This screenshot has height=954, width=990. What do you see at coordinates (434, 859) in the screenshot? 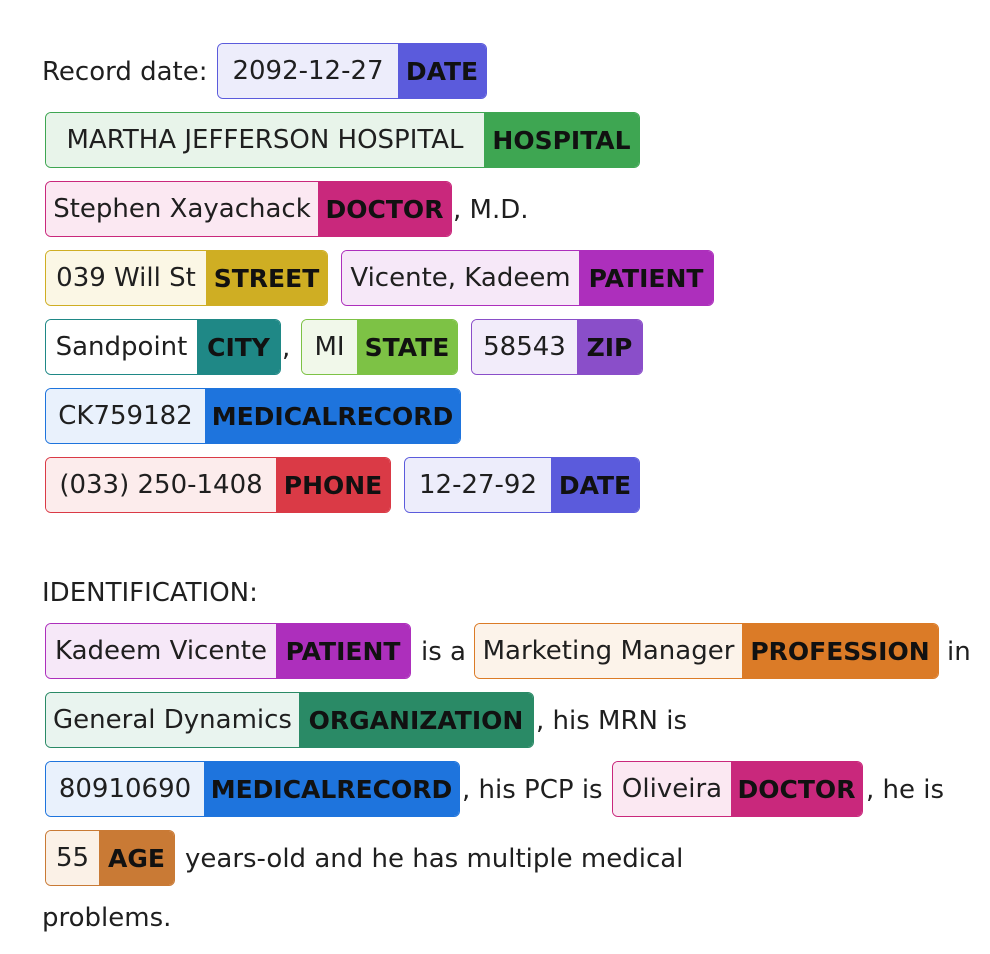
I see `text-years-phrase: years-old and he has multiple medical` at bounding box center [434, 859].